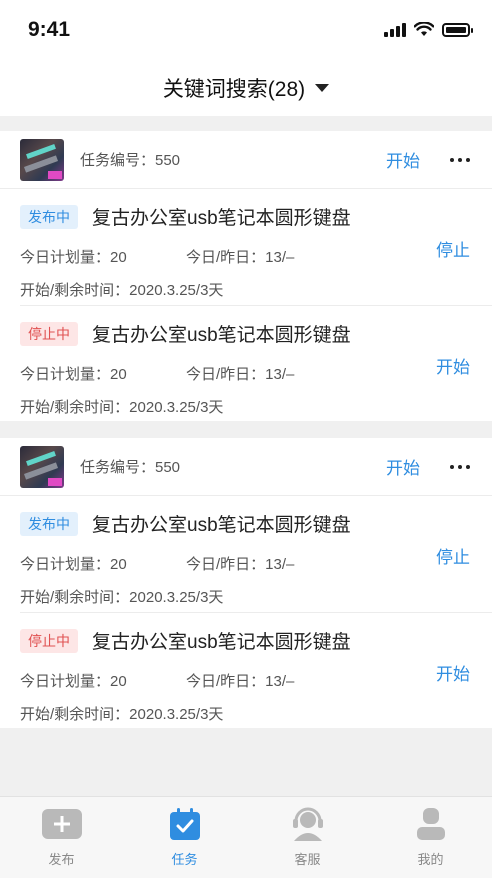 The height and width of the screenshot is (878, 492). I want to click on nav-bar: 关键词搜索(28), so click(246, 88).